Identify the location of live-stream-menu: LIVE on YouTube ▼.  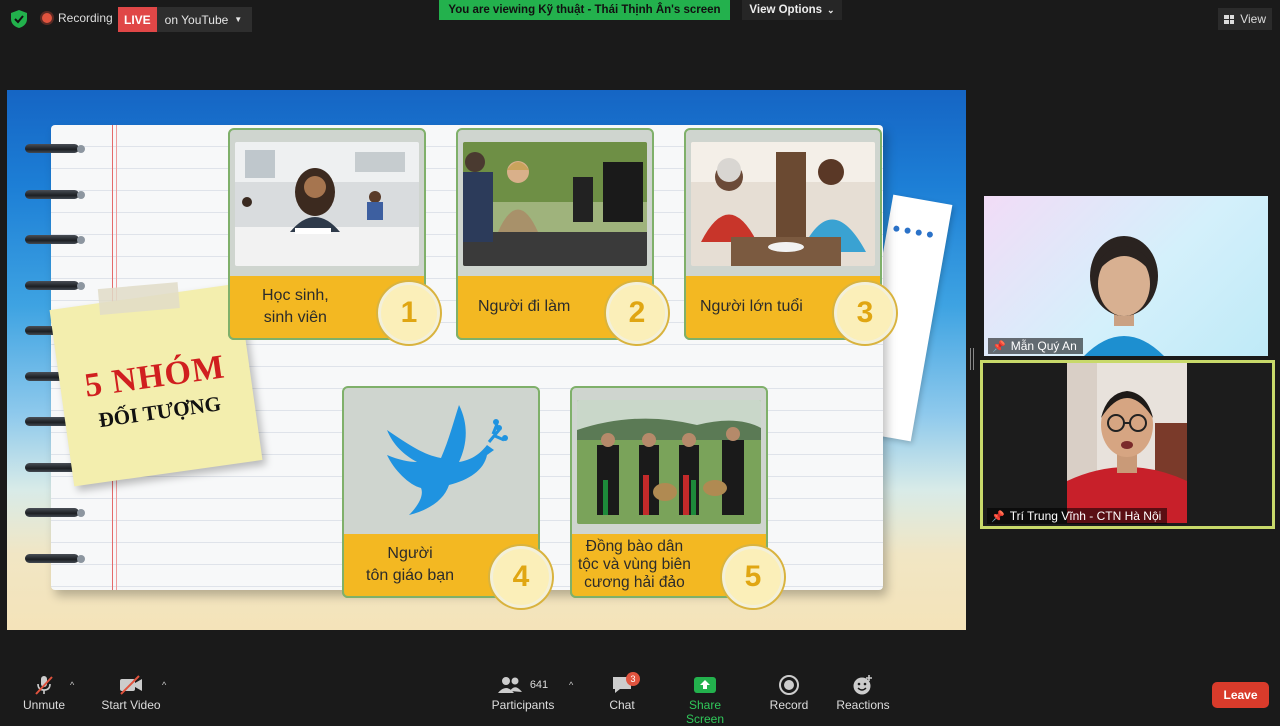
(185, 19).